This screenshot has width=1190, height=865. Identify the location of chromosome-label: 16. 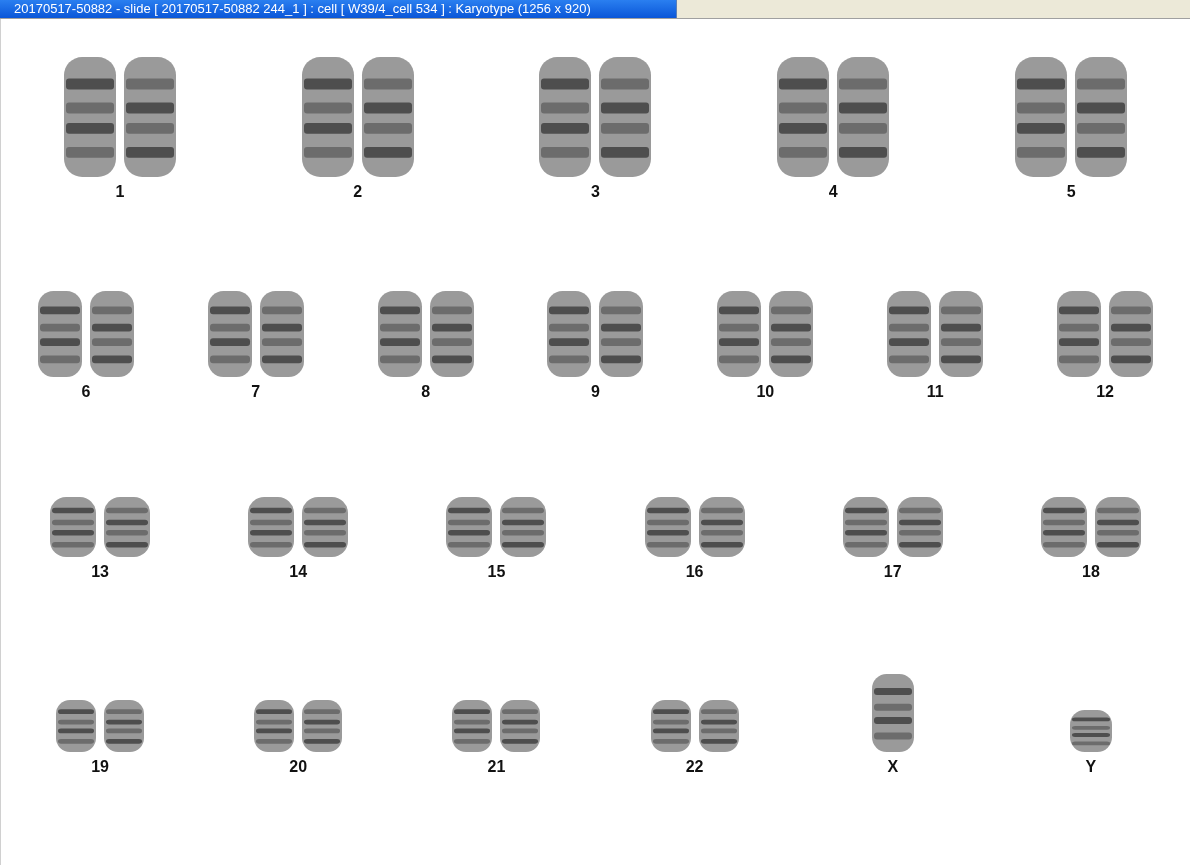
(694, 572).